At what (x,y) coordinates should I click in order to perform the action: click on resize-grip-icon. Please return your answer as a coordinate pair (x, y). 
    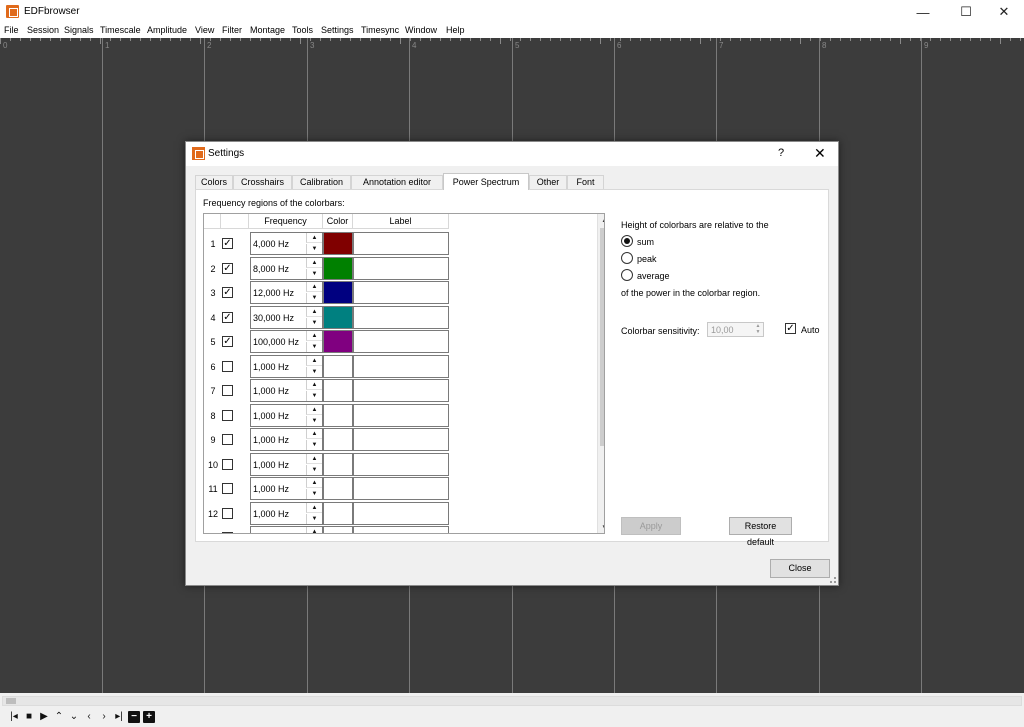
    Looking at the image, I should click on (833, 580).